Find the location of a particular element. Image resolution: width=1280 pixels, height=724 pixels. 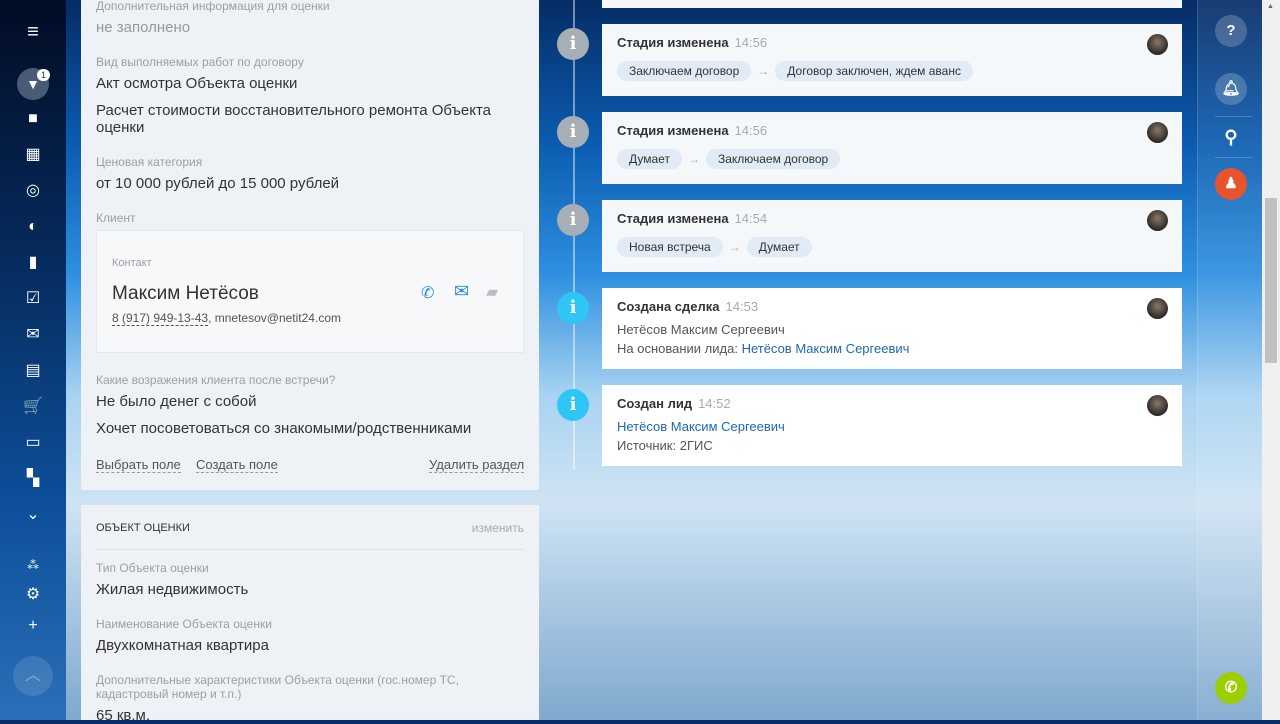

deal-name: Нетёсов Максим Сергеевич is located at coordinates (701, 329).